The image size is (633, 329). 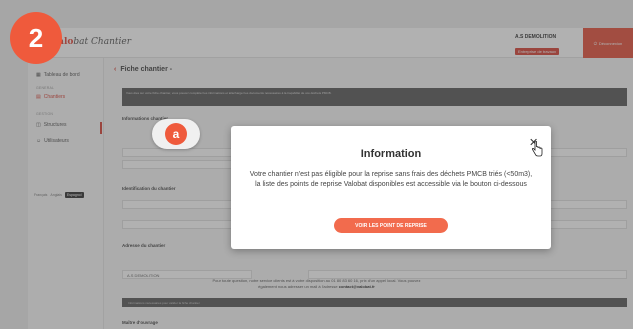 I want to click on step-number-badge: 2, so click(x=36, y=38).